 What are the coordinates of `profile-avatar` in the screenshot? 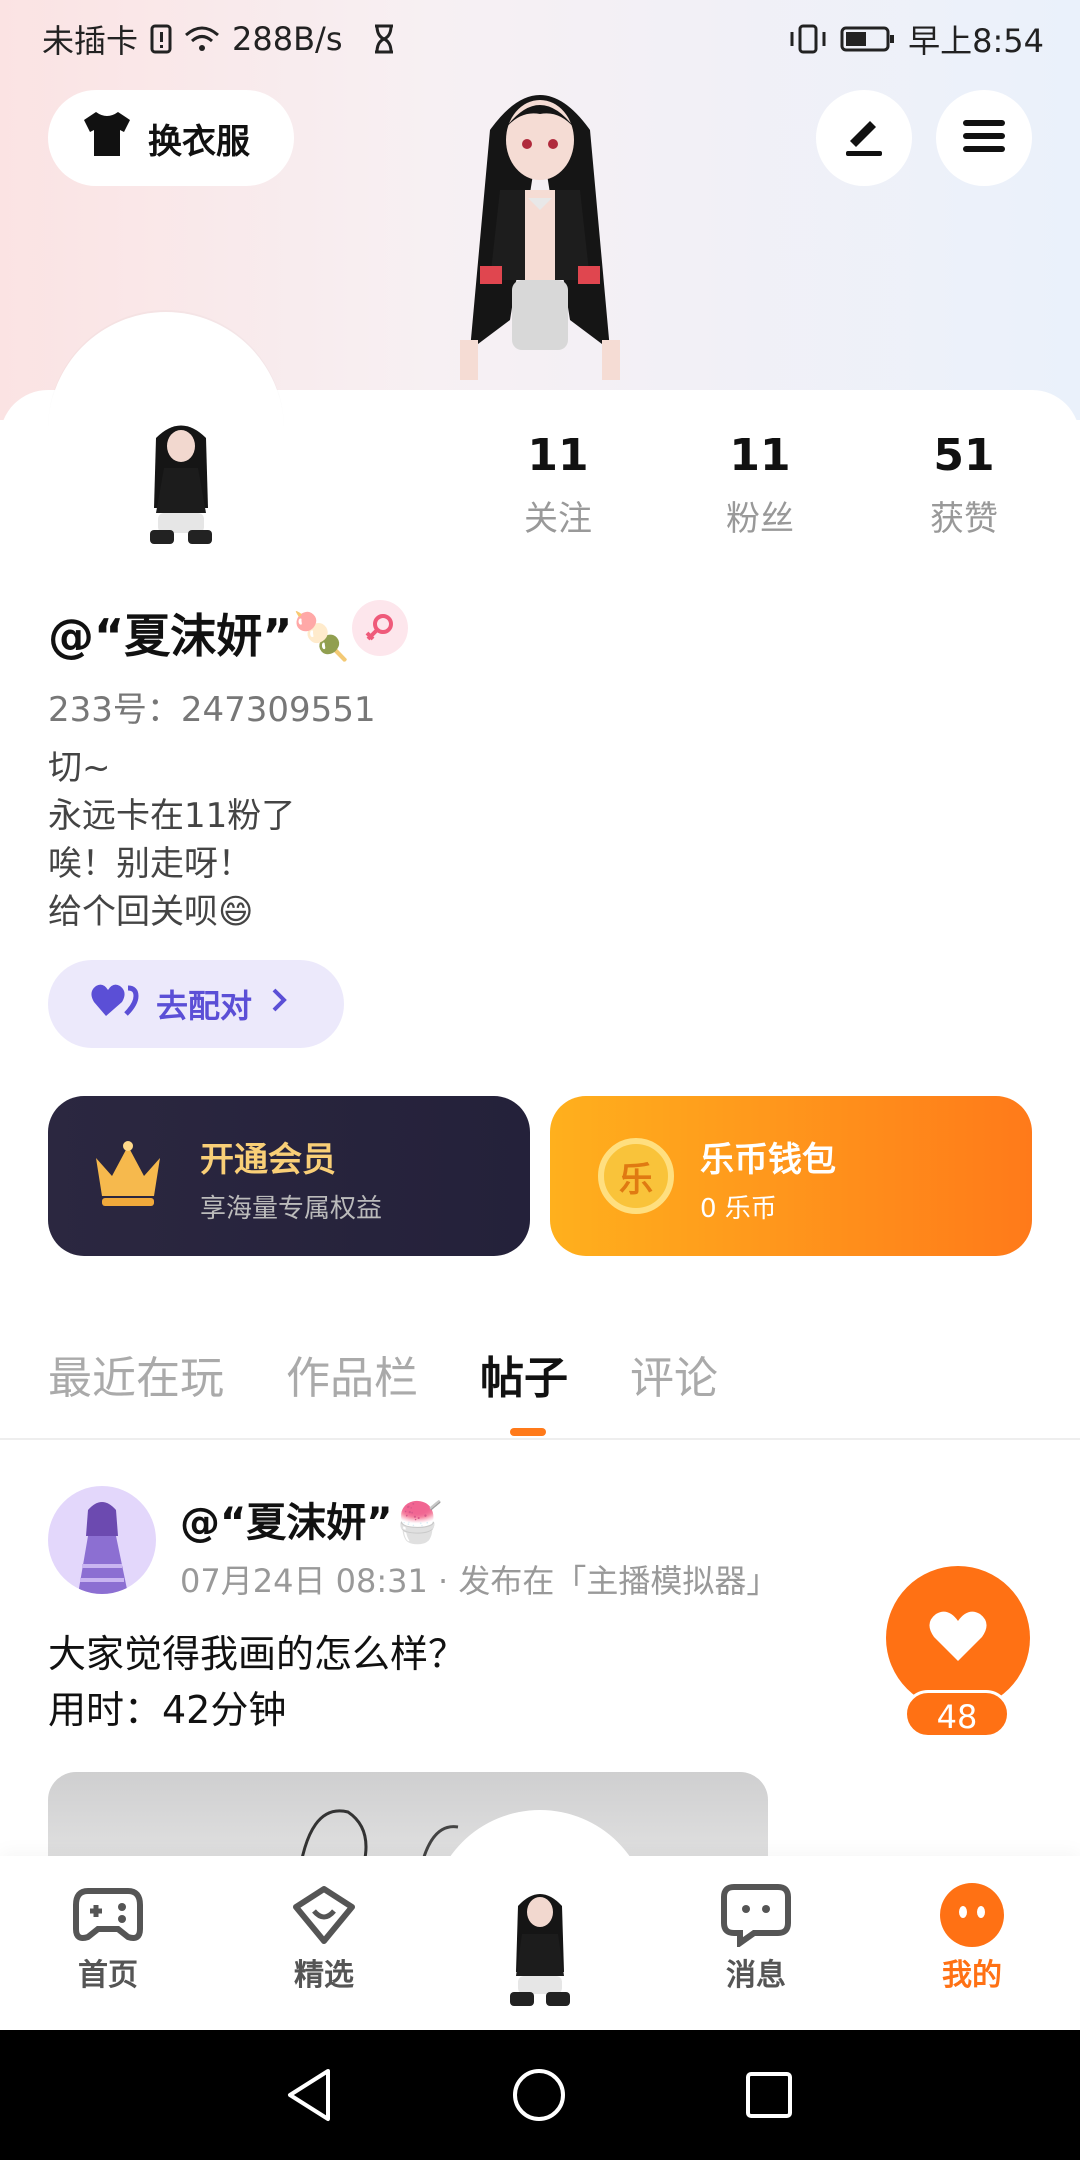 It's located at (181, 483).